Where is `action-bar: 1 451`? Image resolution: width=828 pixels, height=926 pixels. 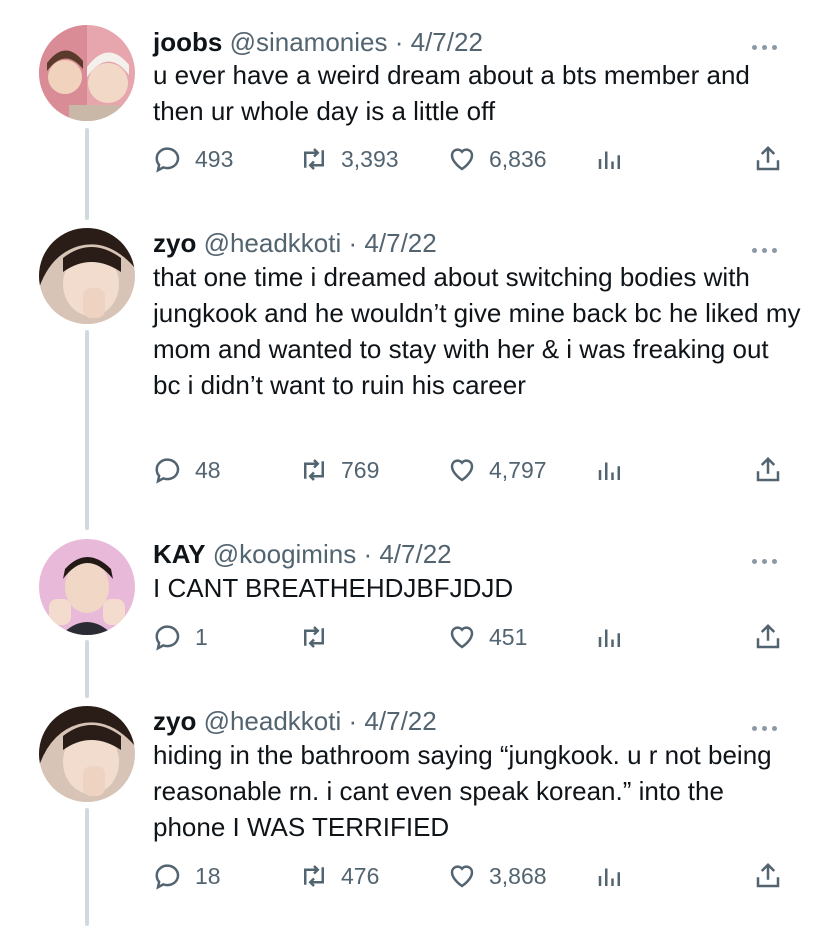 action-bar: 1 451 is located at coordinates (473, 637).